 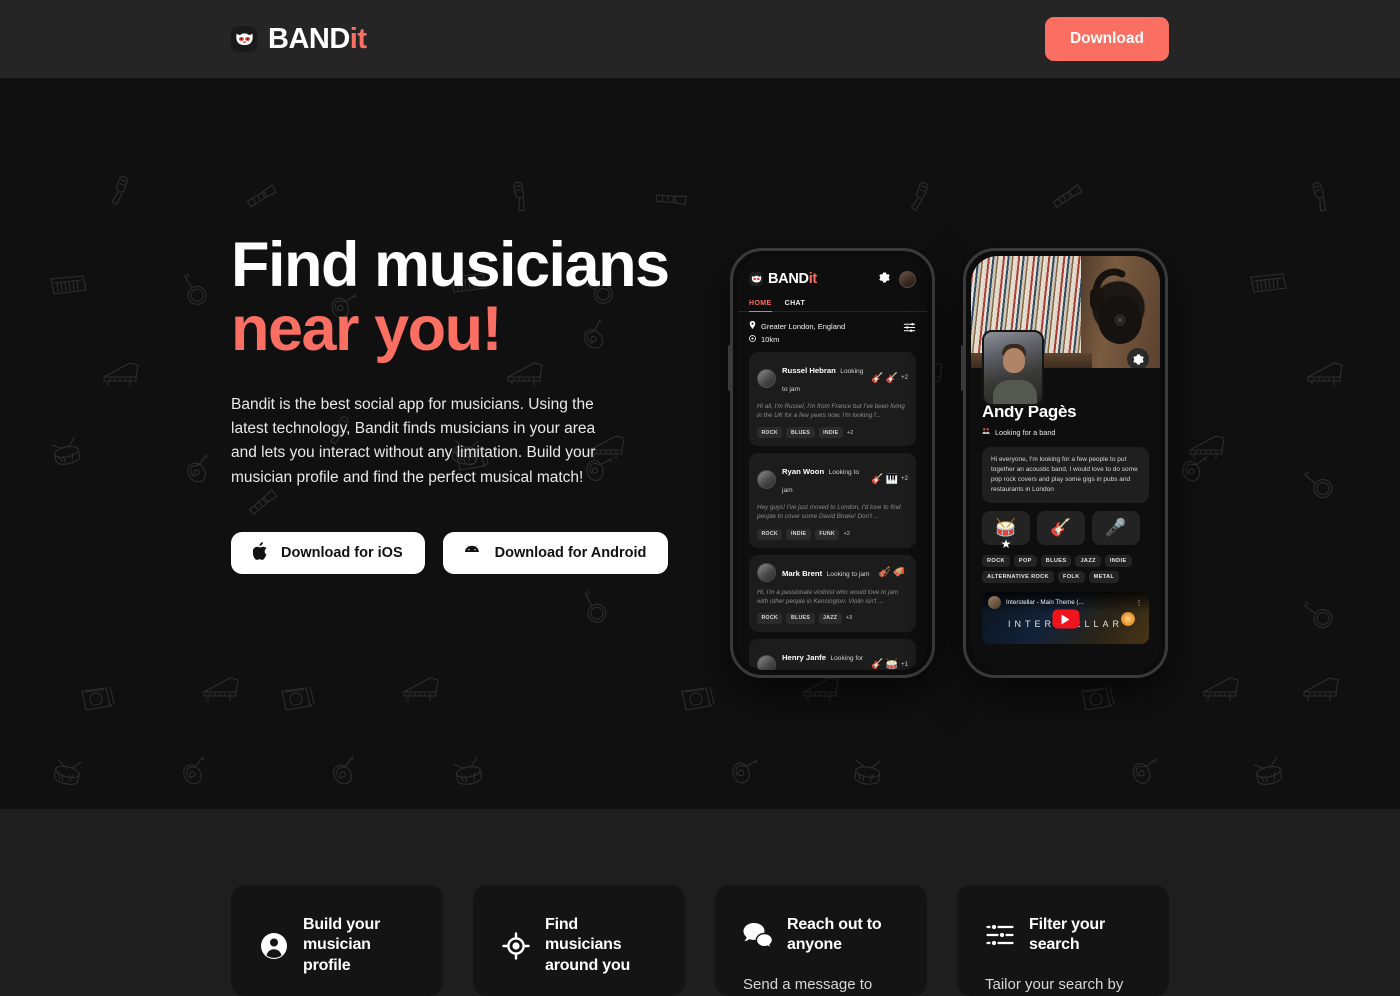 I want to click on download-ios-button: Download for iOS, so click(x=328, y=553).